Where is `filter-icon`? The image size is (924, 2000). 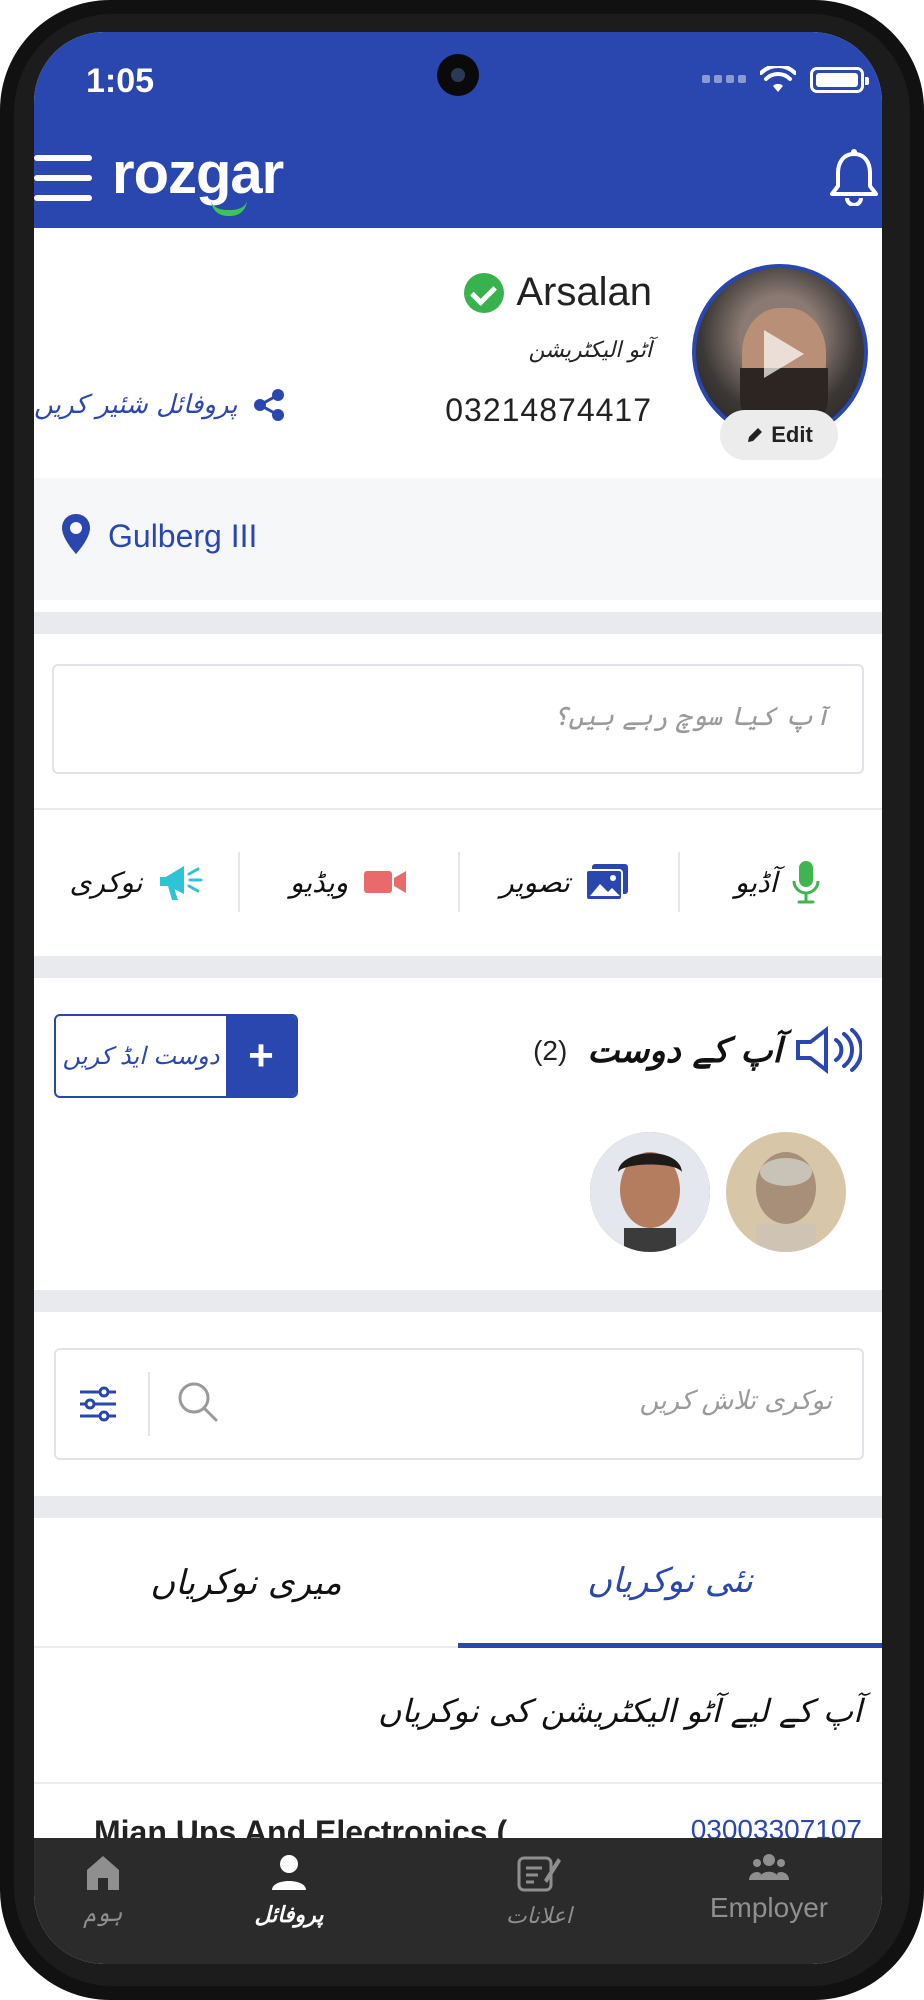
filter-icon is located at coordinates (98, 1404).